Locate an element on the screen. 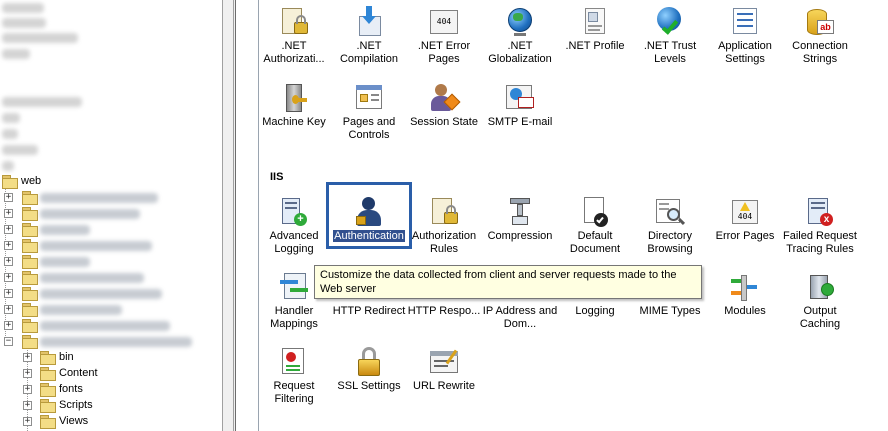 This screenshot has height=431, width=888. feature-label: Error Pages is located at coordinates (745, 236).